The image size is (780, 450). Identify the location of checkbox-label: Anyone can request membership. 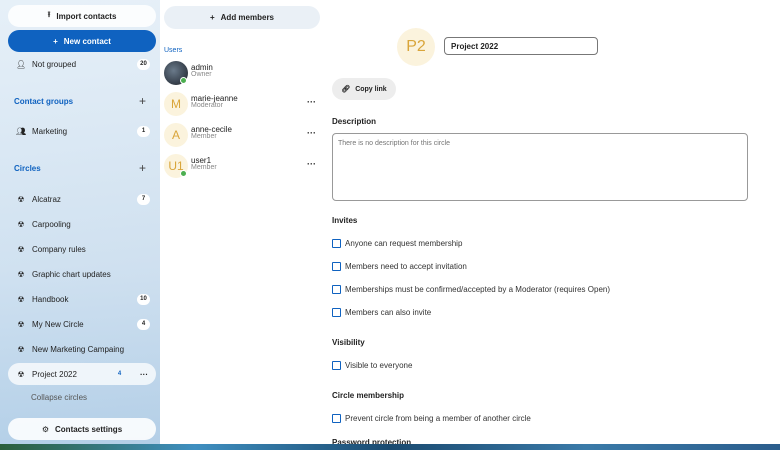
(404, 243).